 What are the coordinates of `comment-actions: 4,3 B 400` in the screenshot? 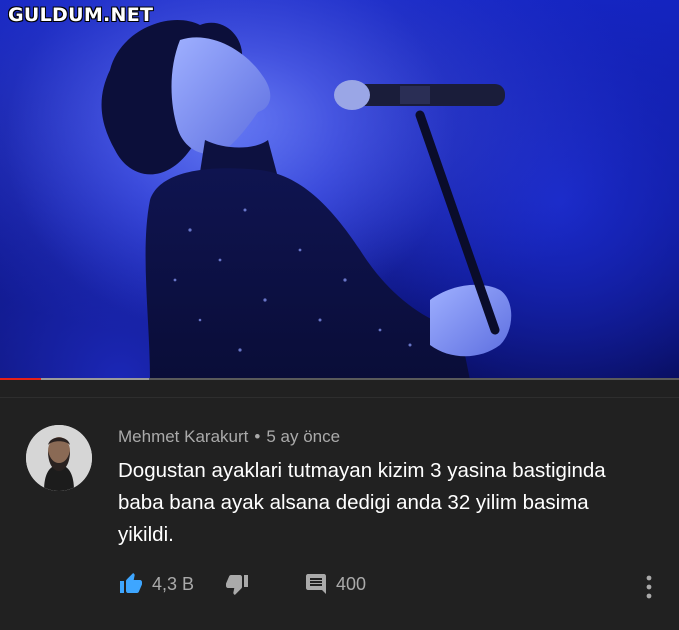 It's located at (388, 588).